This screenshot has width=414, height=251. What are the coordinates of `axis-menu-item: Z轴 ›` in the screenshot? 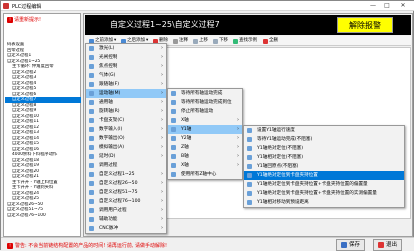 It's located at (205, 147).